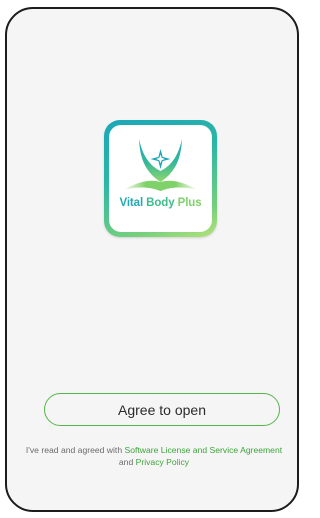 This screenshot has width=320, height=518. Describe the element at coordinates (162, 462) in the screenshot. I see `privacy-policy-link: Privacy Policy` at that location.